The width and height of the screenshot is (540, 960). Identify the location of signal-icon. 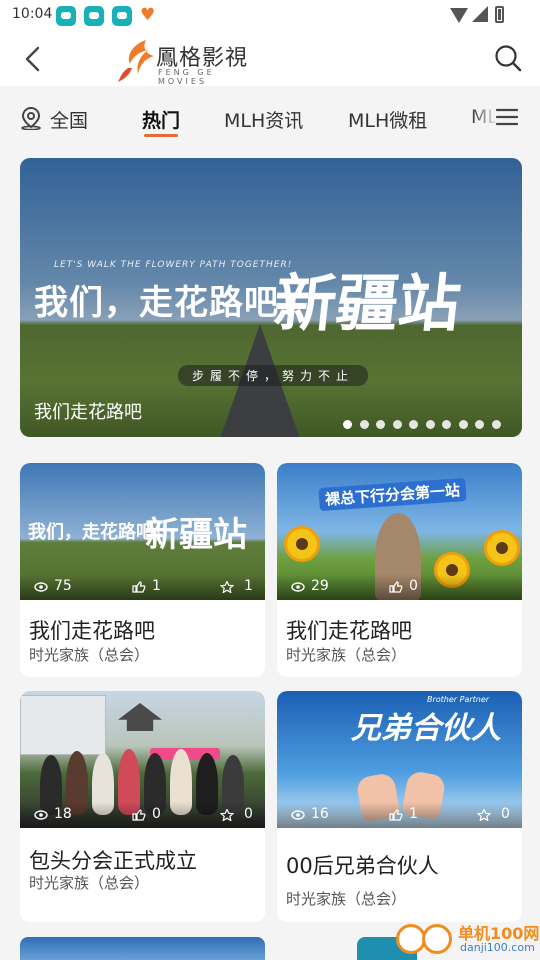
(480, 14).